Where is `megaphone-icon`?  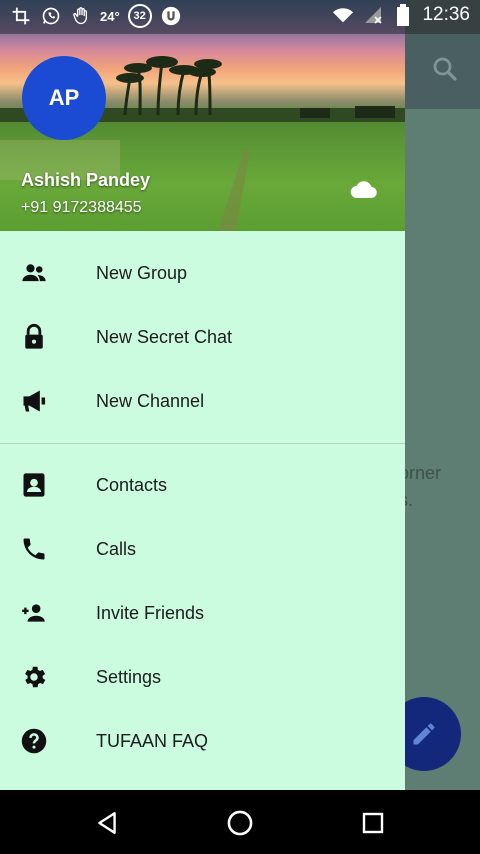
megaphone-icon is located at coordinates (34, 401).